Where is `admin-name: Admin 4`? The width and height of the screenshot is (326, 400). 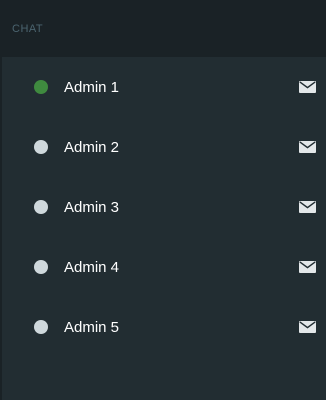
admin-name: Admin 4 is located at coordinates (92, 267).